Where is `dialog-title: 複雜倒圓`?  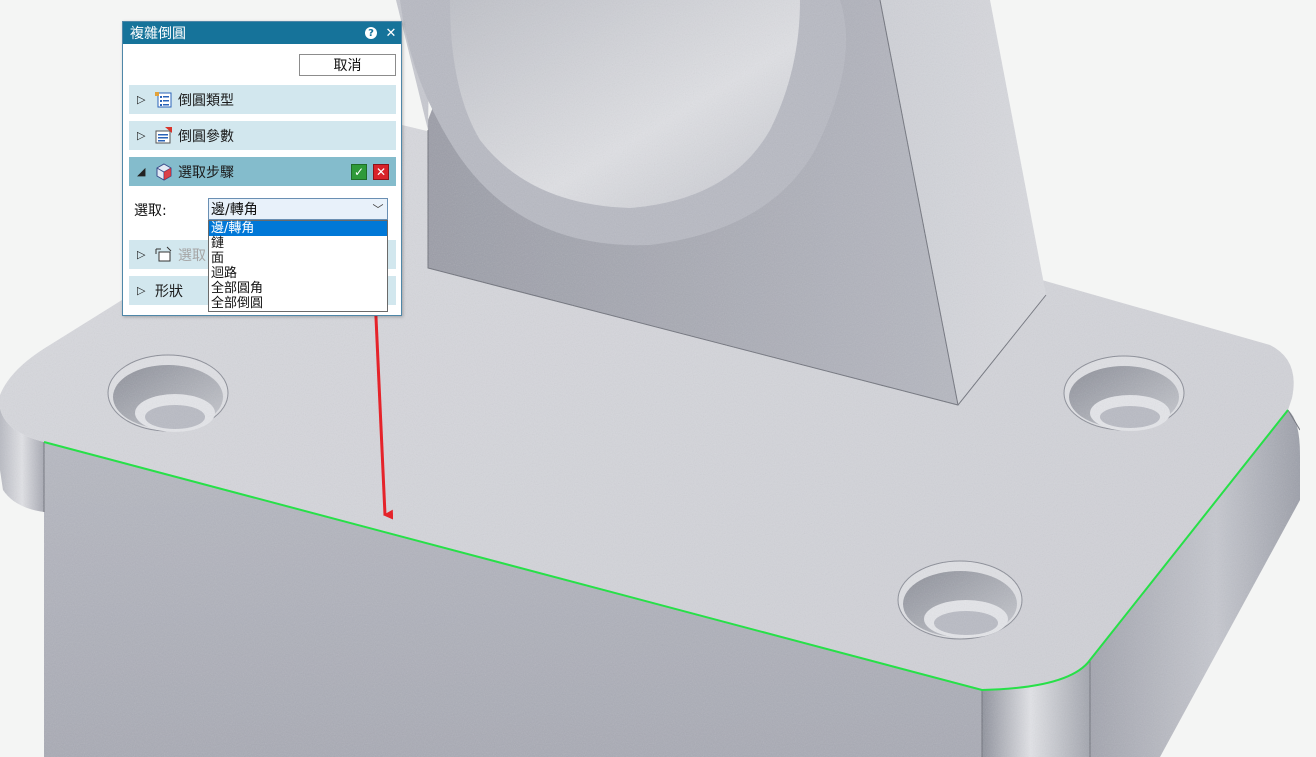 dialog-title: 複雜倒圓 is located at coordinates (158, 34).